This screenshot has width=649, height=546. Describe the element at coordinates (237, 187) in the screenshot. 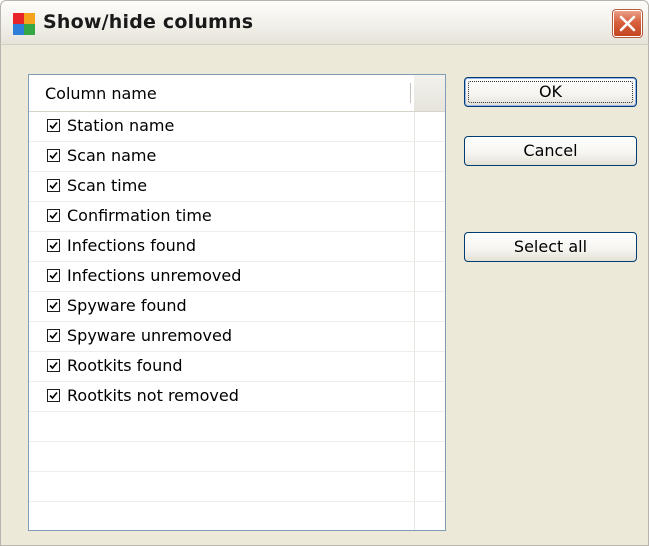

I see `list-item: Scan time` at that location.